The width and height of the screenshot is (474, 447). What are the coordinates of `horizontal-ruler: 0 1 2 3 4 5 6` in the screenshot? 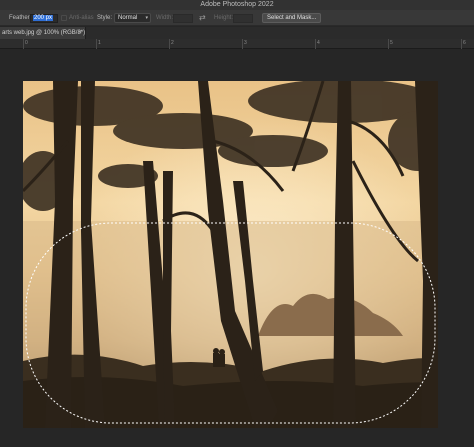 It's located at (237, 44).